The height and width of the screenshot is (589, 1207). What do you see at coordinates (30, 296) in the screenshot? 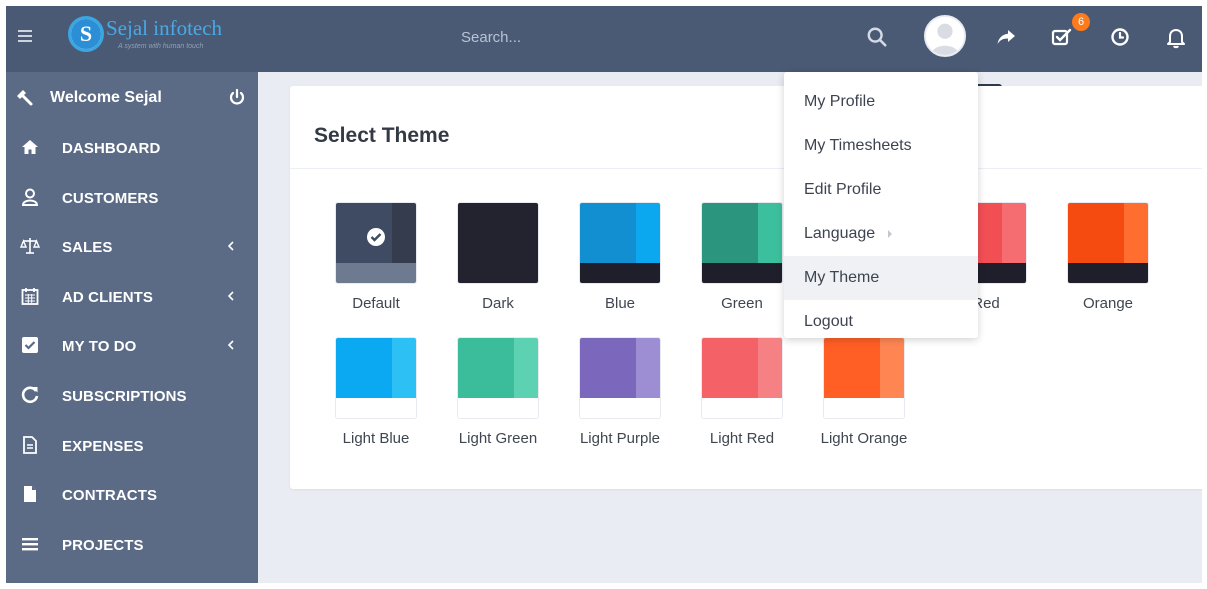
I see `calendar-icon` at bounding box center [30, 296].